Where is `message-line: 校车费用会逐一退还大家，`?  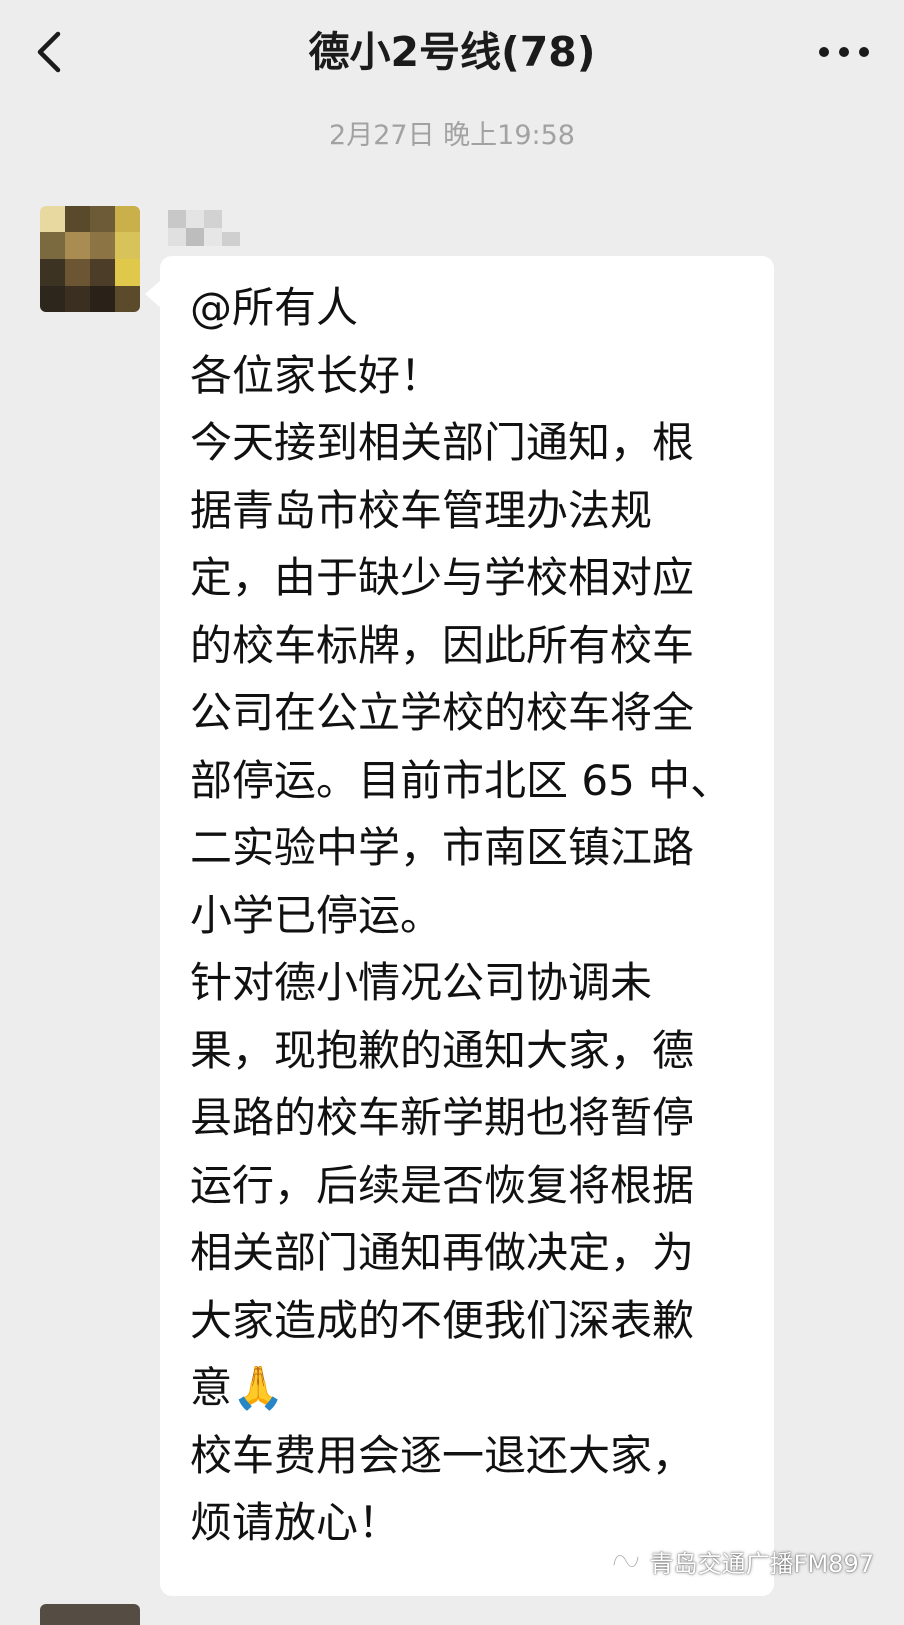 message-line: 校车费用会逐一退还大家， is located at coordinates (442, 1455).